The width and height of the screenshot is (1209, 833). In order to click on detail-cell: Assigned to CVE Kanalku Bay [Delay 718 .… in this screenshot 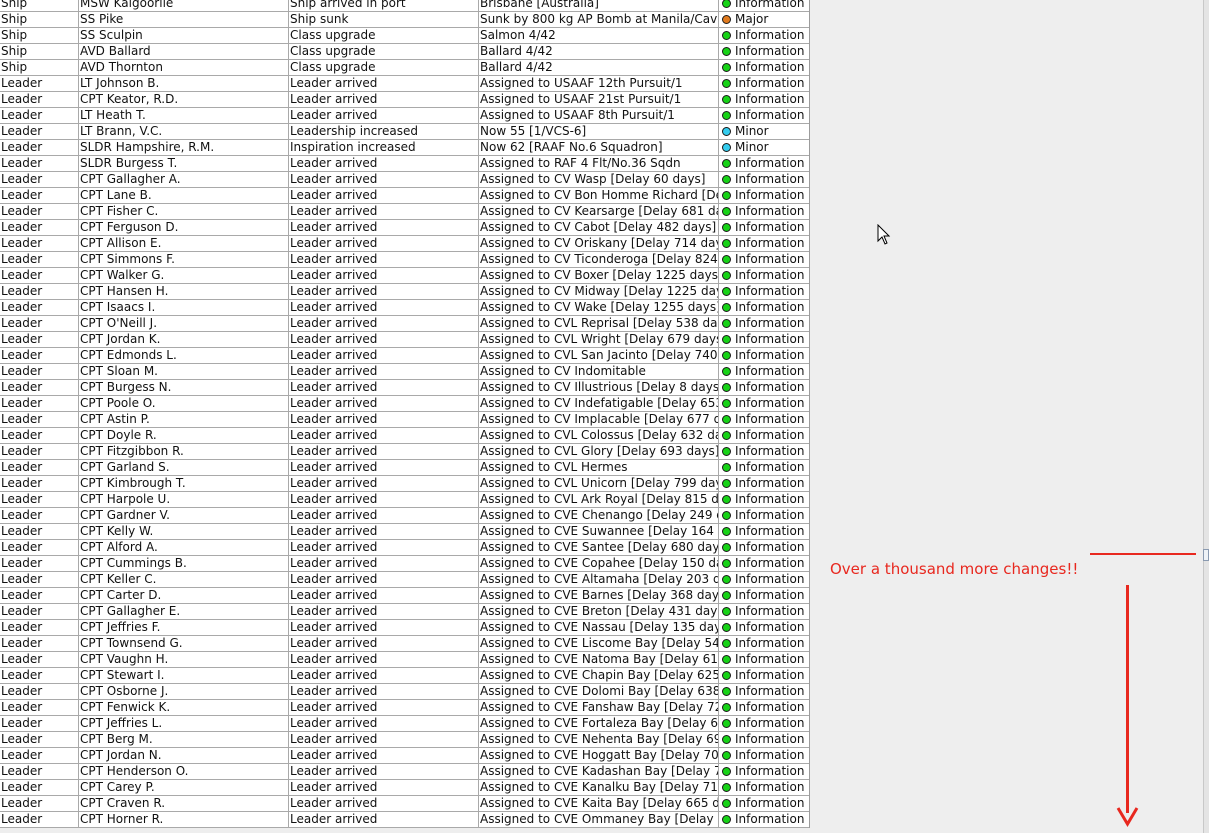, I will do `click(599, 787)`.